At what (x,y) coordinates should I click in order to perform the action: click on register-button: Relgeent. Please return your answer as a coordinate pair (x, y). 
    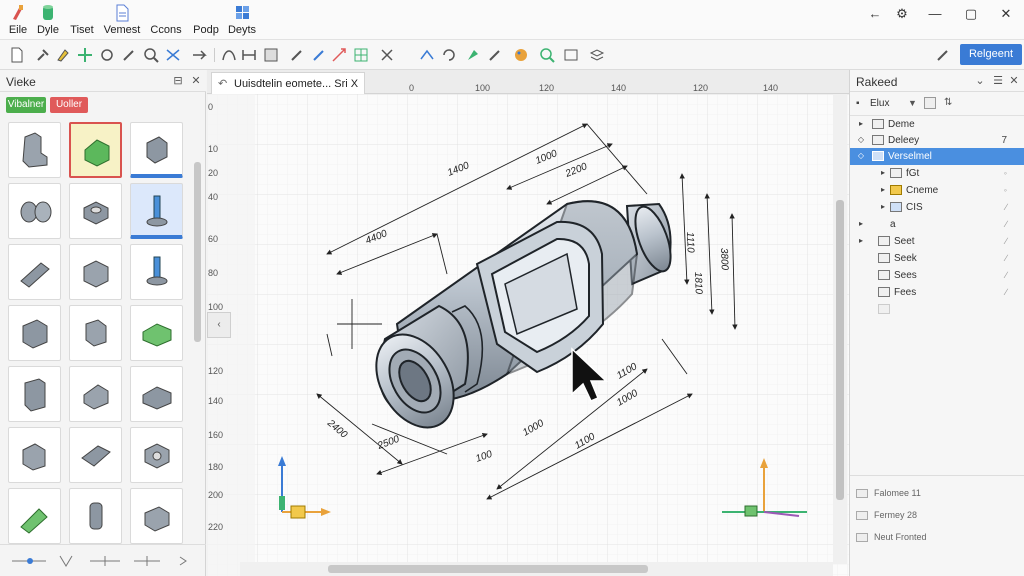
    Looking at the image, I should click on (991, 54).